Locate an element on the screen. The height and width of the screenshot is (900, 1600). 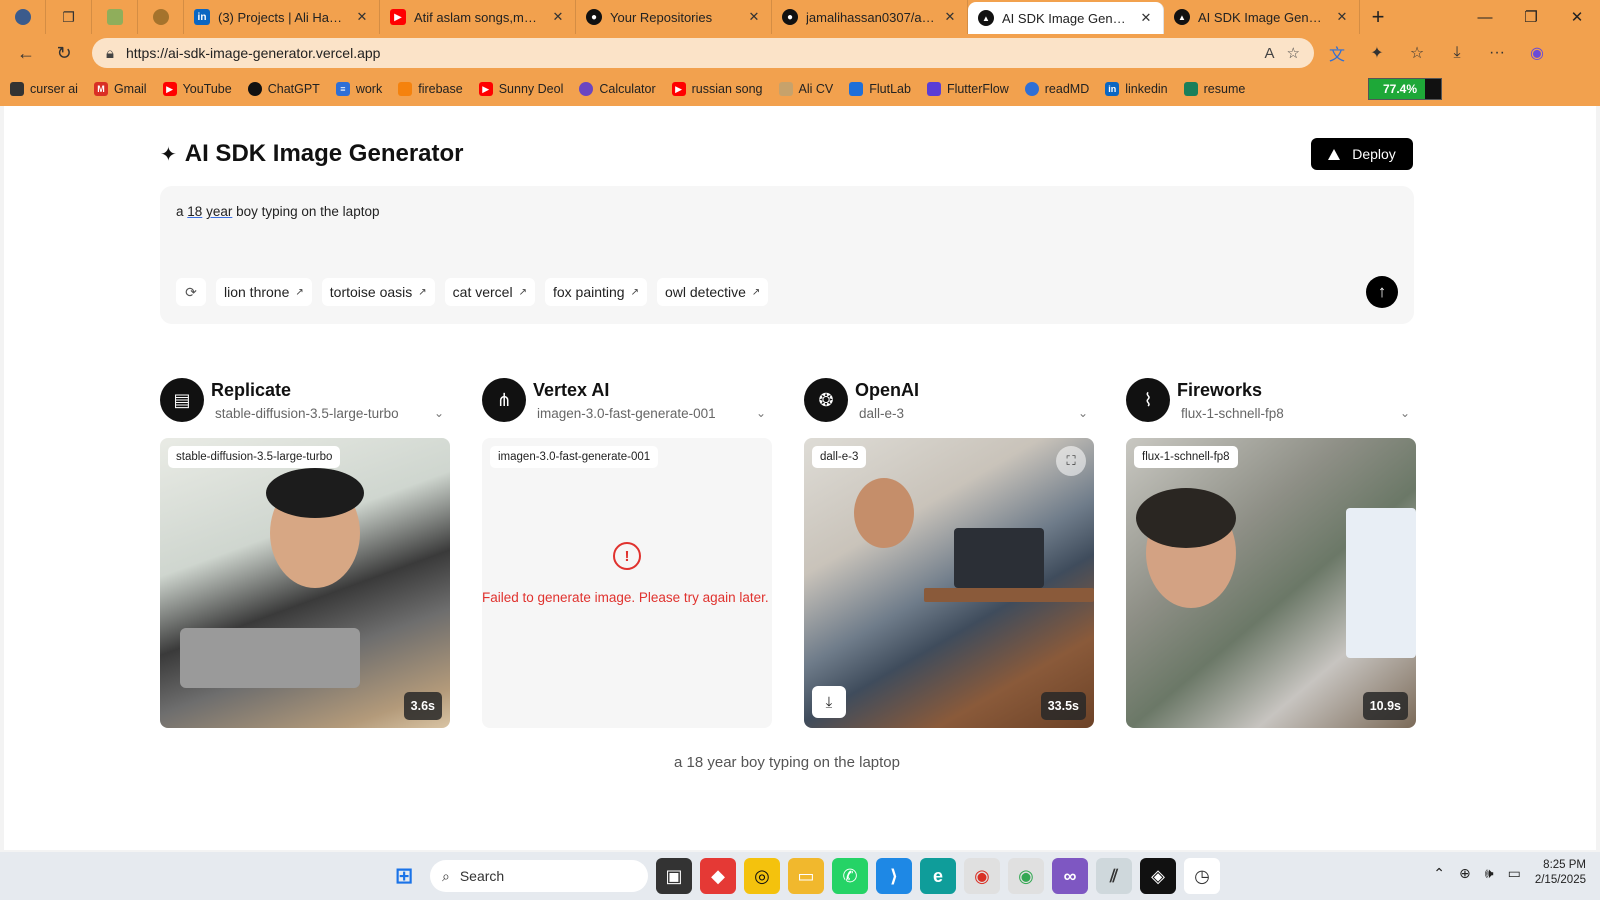
minimize-icon: — is located at coordinates (1485, 17).